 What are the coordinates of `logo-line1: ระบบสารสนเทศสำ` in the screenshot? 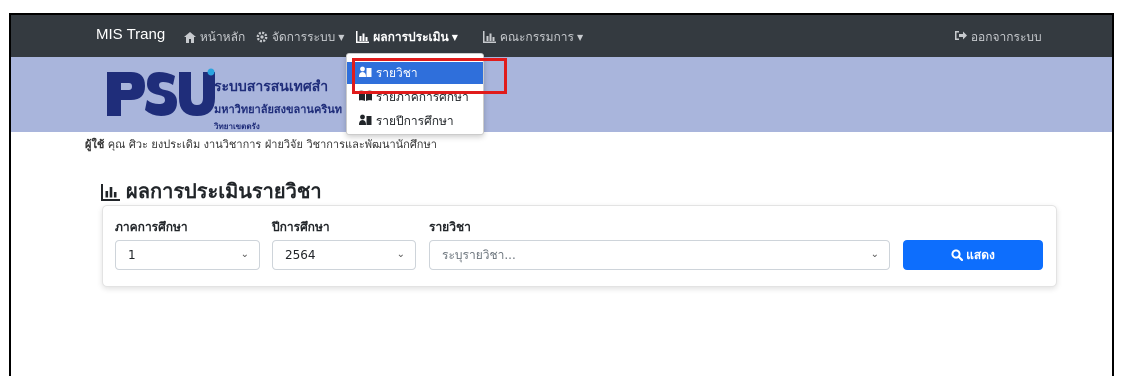 It's located at (271, 87).